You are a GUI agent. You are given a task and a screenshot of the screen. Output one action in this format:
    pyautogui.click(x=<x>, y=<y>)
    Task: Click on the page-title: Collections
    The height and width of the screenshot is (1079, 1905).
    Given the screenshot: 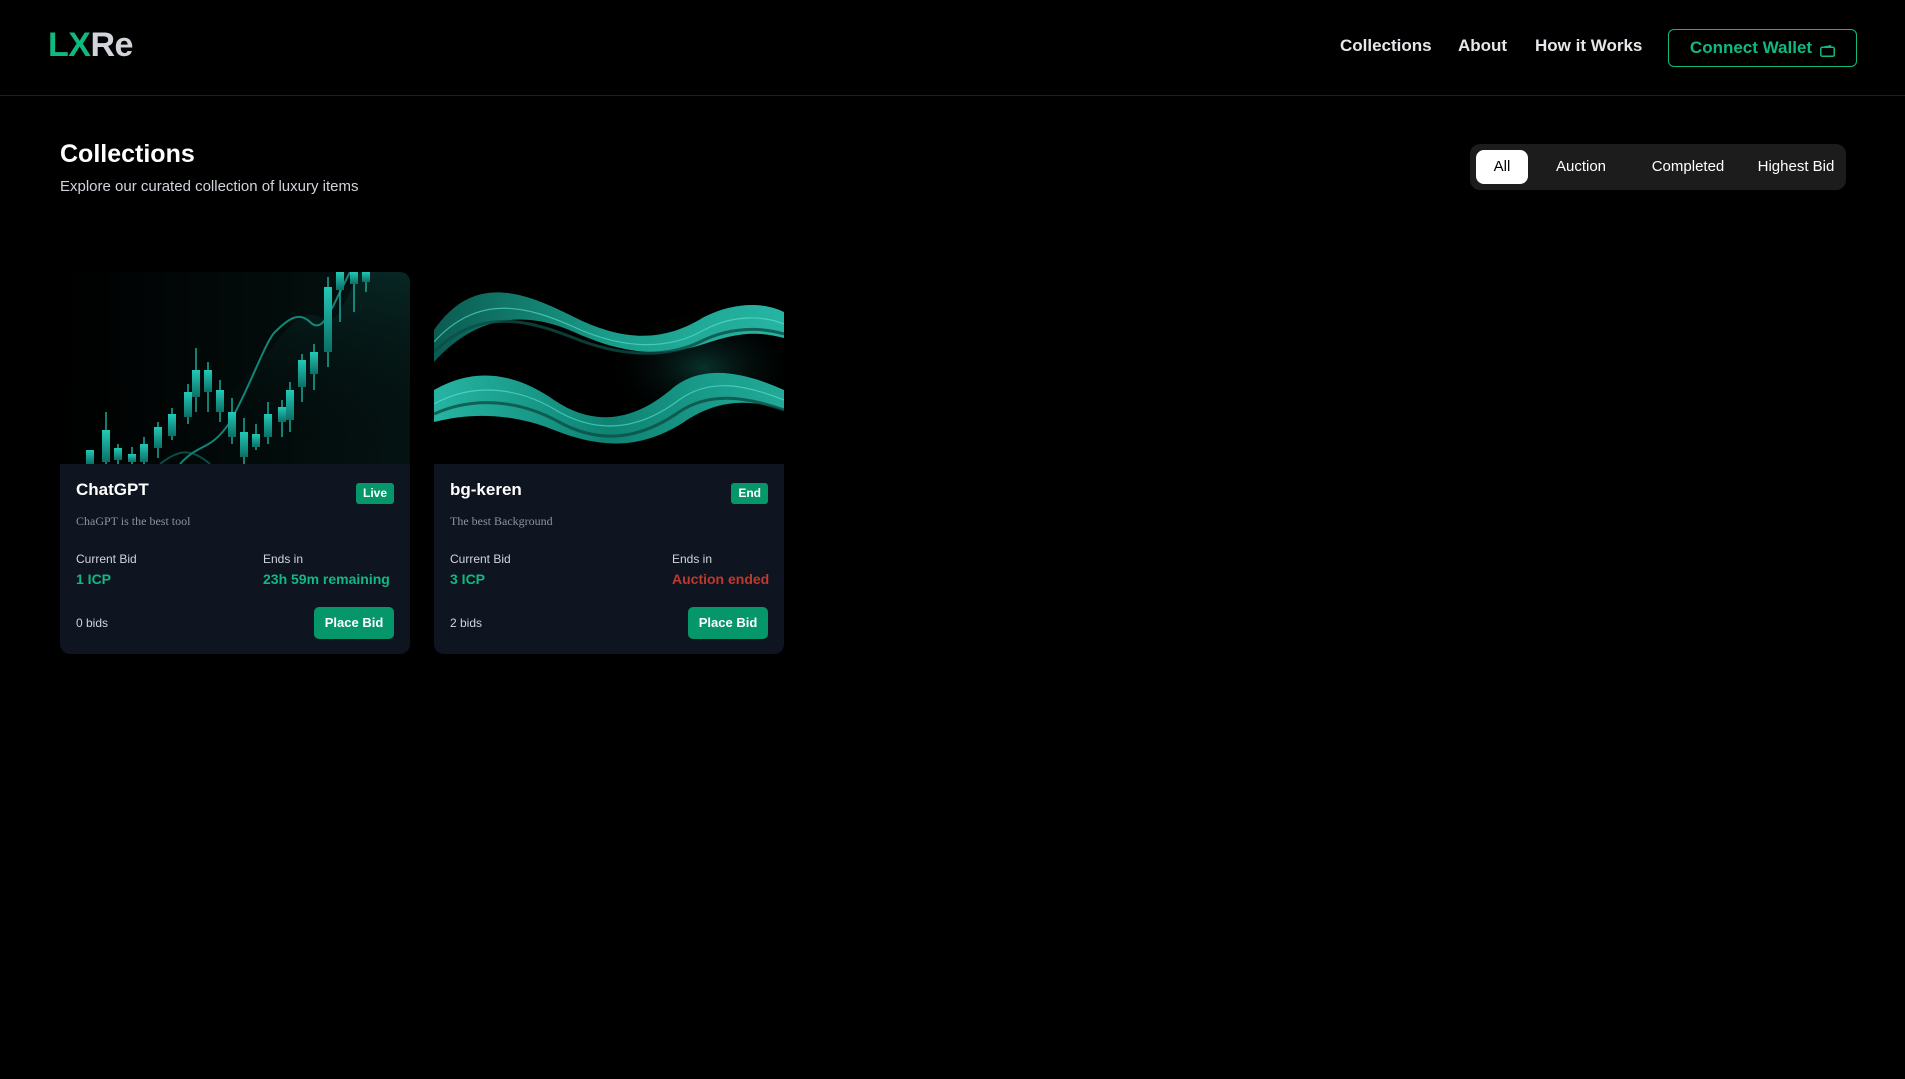 What is the action you would take?
    pyautogui.click(x=127, y=154)
    